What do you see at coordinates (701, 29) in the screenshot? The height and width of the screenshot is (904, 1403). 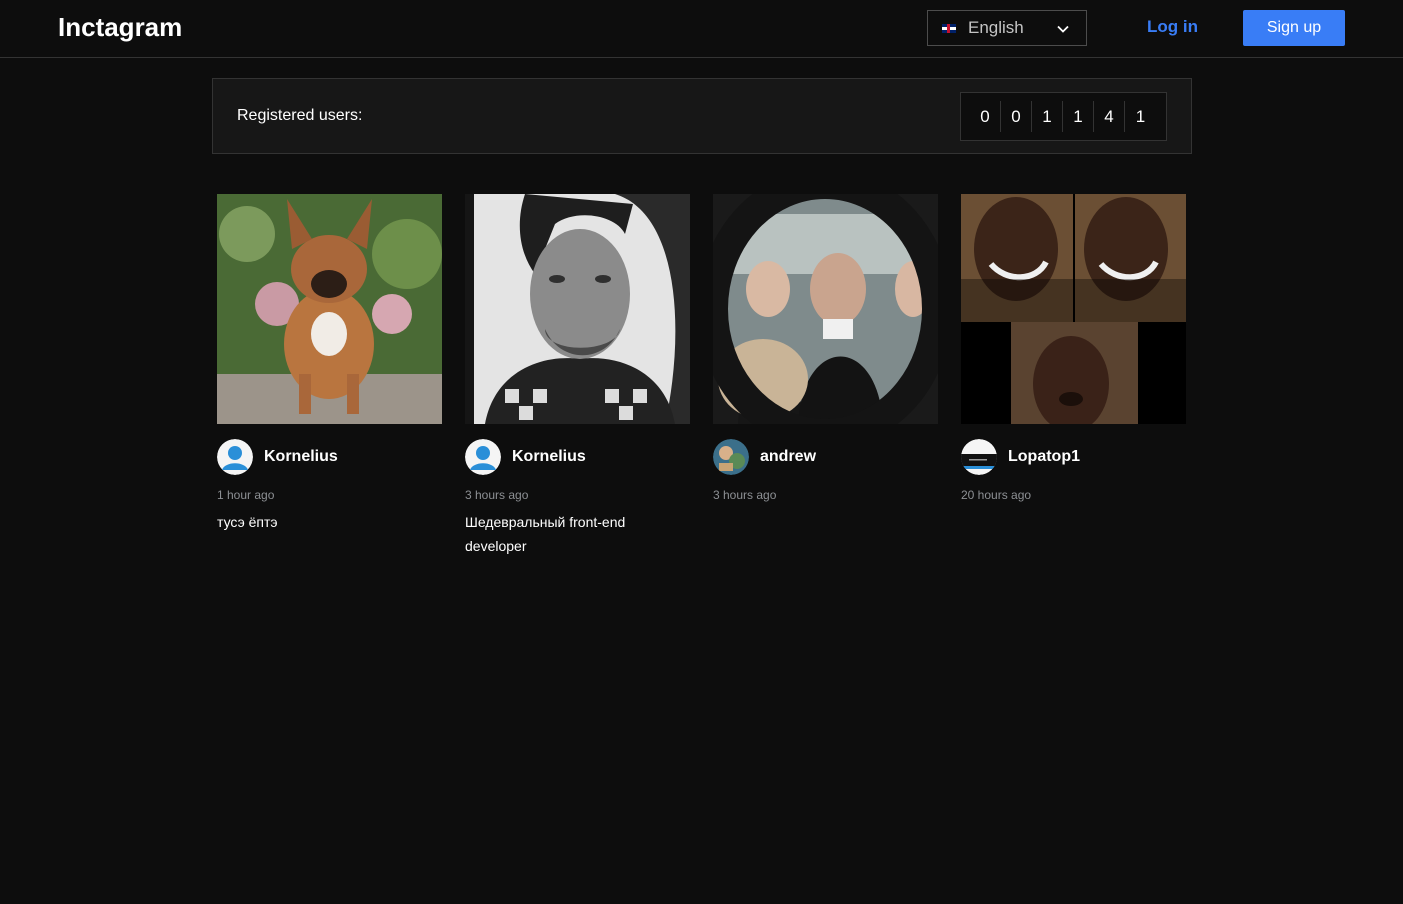 I see `top-bar: Inctagram English Log in Sign up` at bounding box center [701, 29].